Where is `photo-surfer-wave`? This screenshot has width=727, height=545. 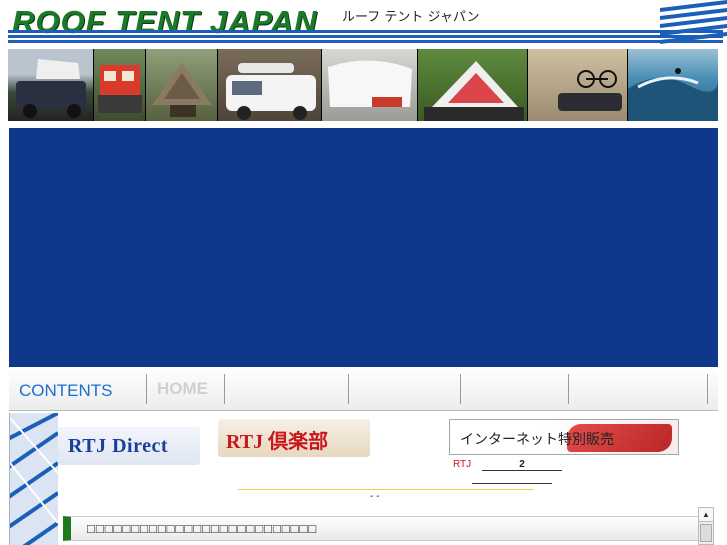 photo-surfer-wave is located at coordinates (673, 85).